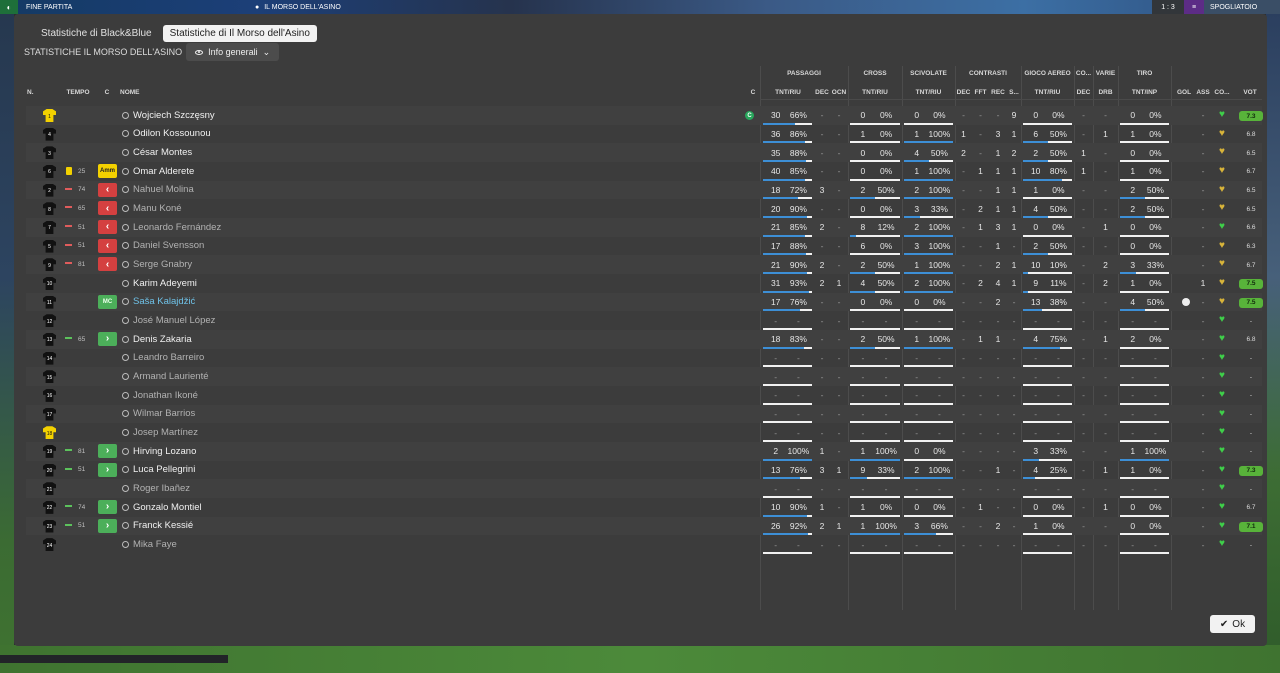  Describe the element at coordinates (171, 227) in the screenshot. I see `player-name: Leonardo Fernández` at that location.